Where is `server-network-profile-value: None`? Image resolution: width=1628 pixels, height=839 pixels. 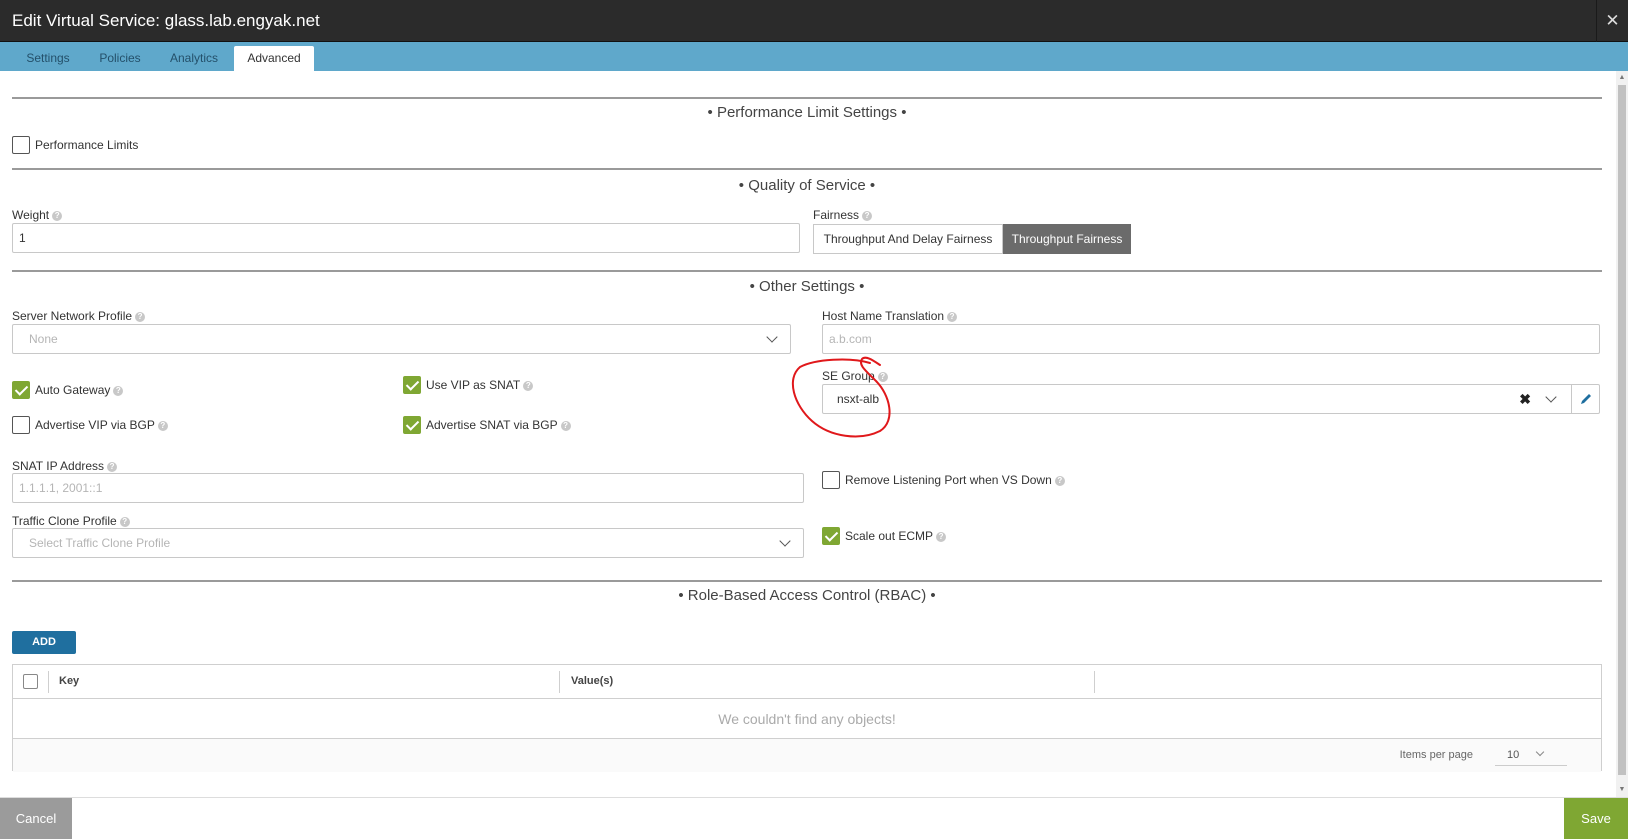 server-network-profile-value: None is located at coordinates (43, 339).